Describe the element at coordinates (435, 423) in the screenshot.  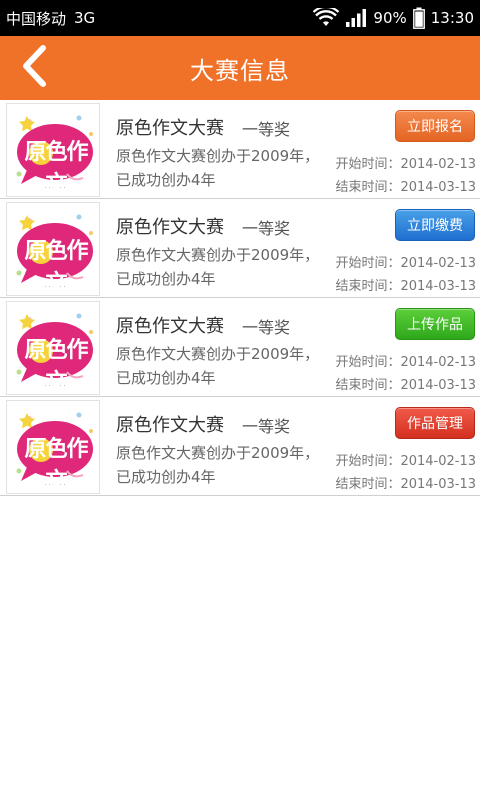
I see `manage-works-button: 作品管理` at that location.